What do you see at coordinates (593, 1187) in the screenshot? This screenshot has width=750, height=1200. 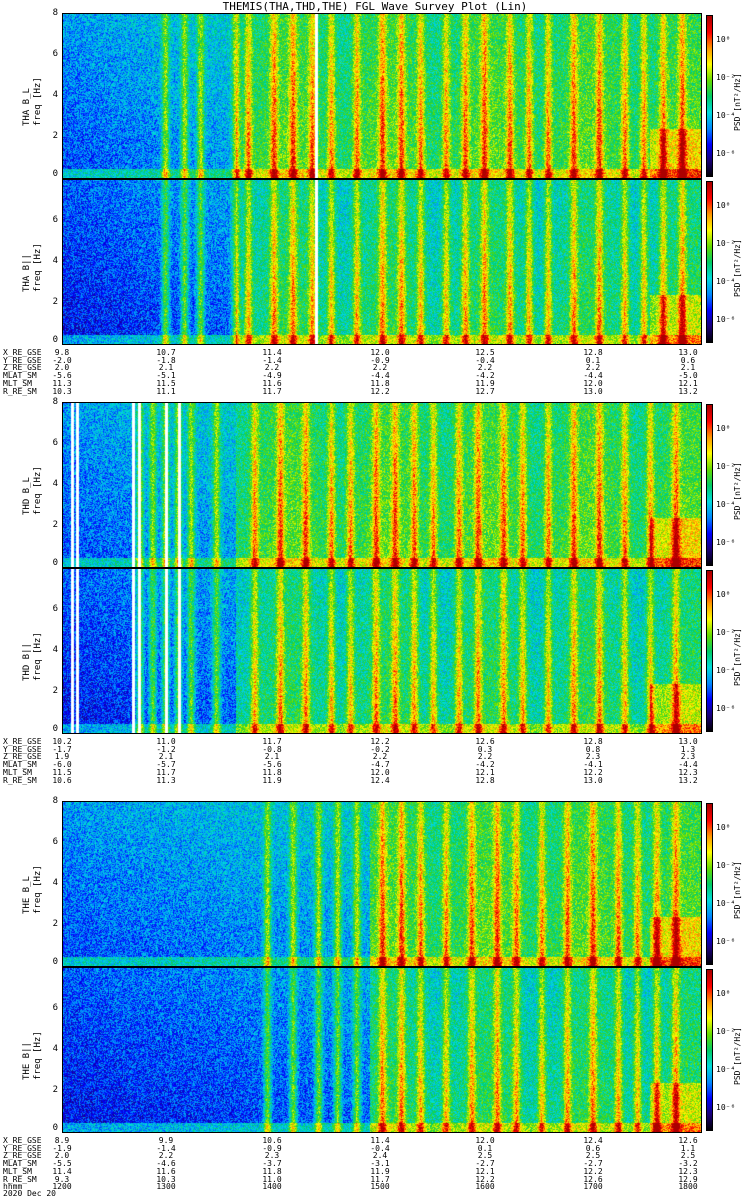 I see `orbit-value: 1700` at bounding box center [593, 1187].